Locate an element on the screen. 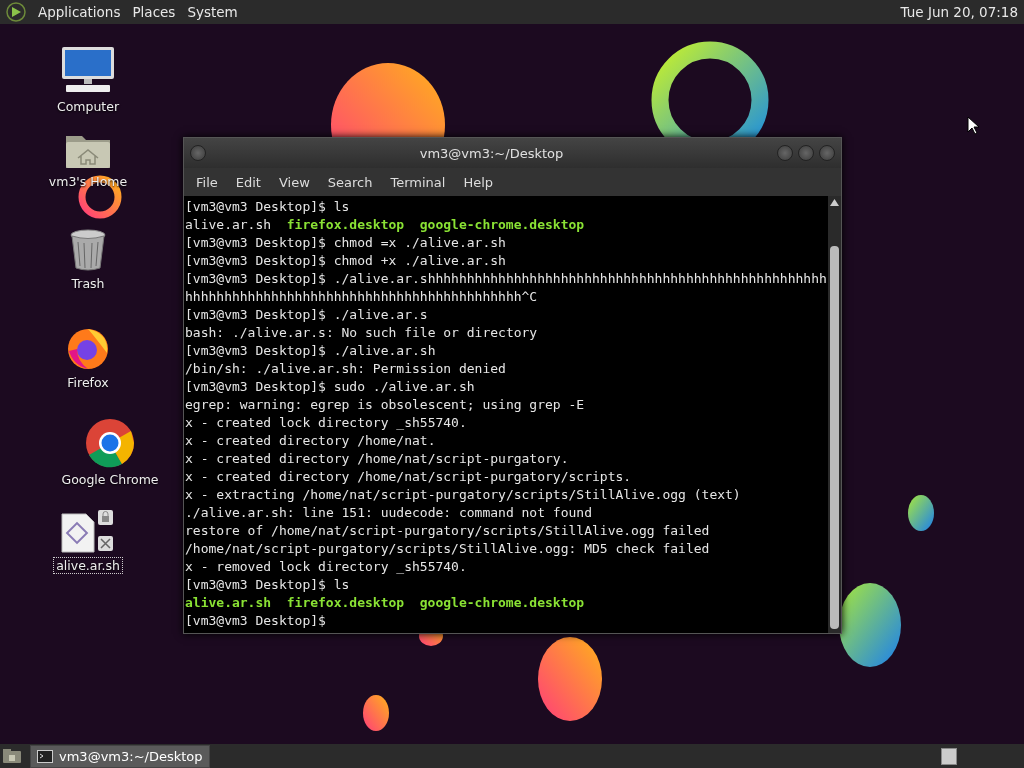 This screenshot has width=1024, height=768. terminal-text: [vm3@vm3 Desktop]$ ./alive.ar.shhhhhhhhhhhhhhhhhhhhhhhhhhhhhhhhhhhhhhhhhhhhhhhhhhh is located at coordinates (506, 279).